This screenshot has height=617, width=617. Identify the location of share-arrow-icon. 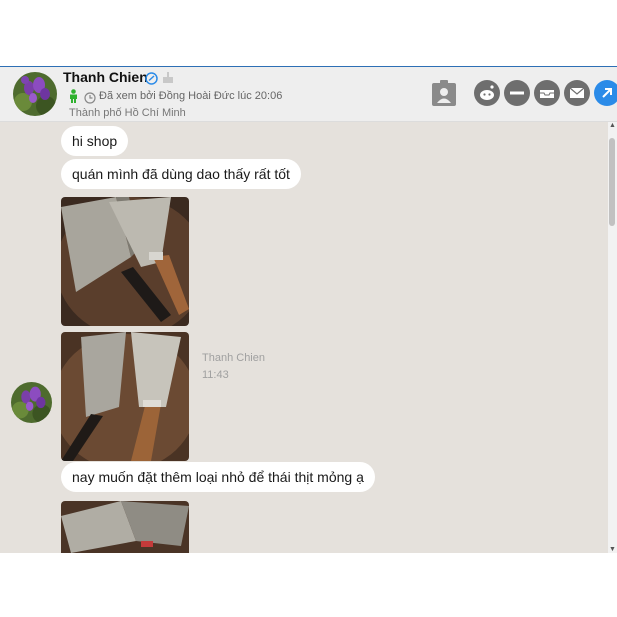
(607, 93).